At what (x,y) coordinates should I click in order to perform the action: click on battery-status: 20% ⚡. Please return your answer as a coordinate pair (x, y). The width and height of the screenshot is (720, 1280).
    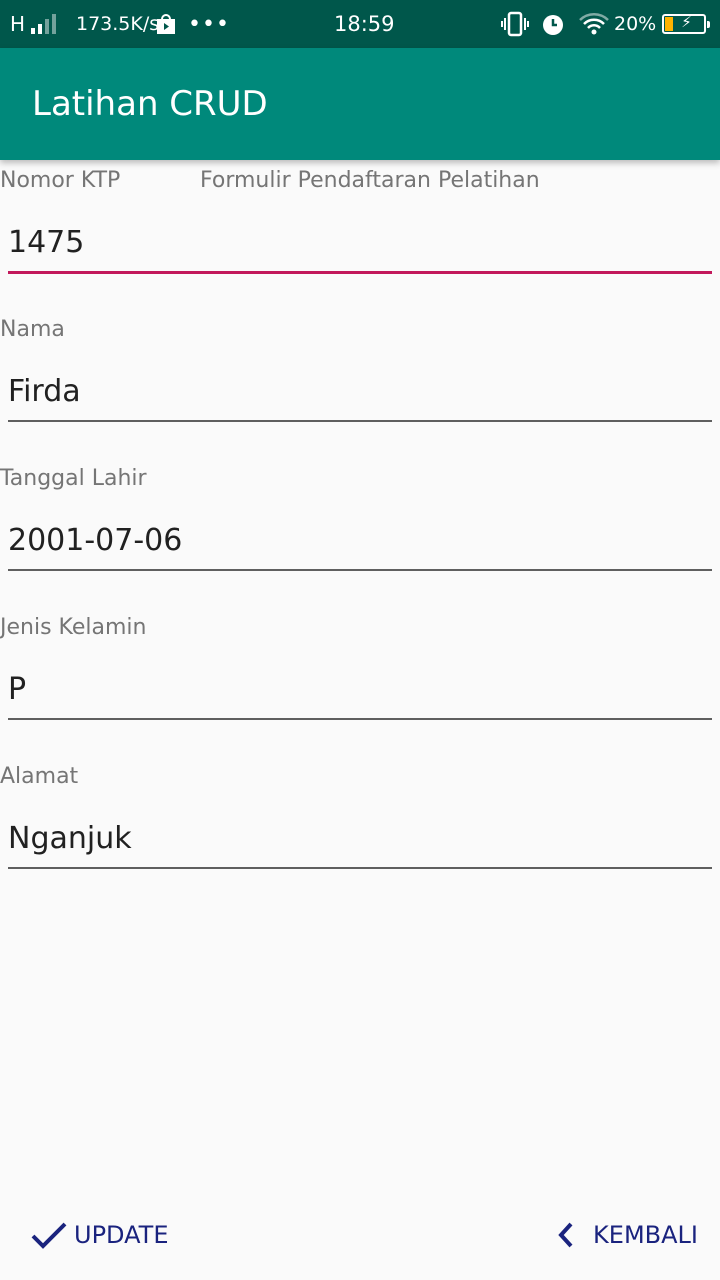
    Looking at the image, I should click on (662, 24).